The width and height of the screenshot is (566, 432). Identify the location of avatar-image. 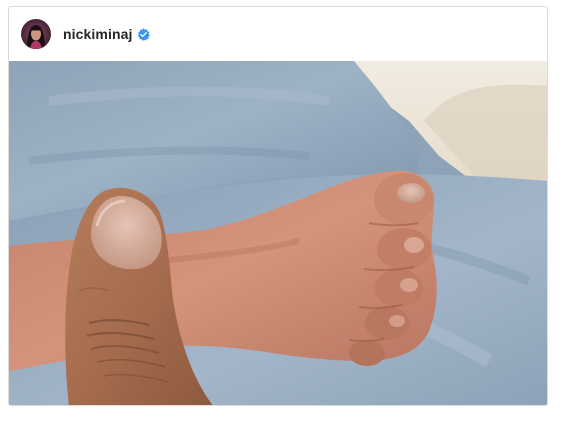
(36, 34).